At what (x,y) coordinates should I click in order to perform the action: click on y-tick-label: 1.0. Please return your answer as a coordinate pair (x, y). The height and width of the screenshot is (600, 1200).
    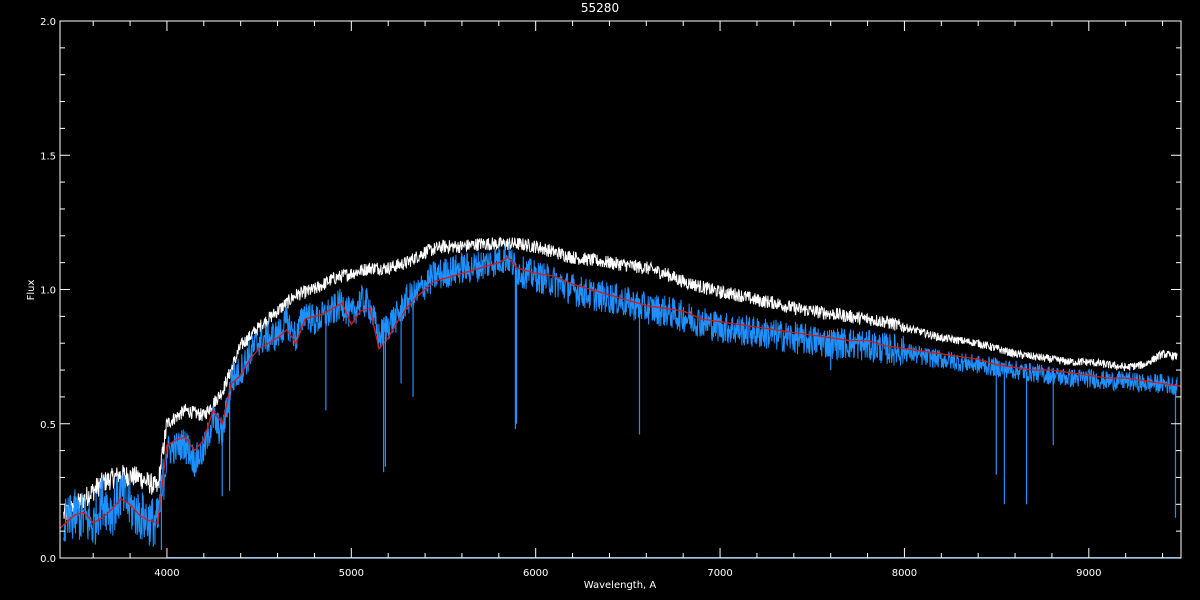
    Looking at the image, I should click on (48, 291).